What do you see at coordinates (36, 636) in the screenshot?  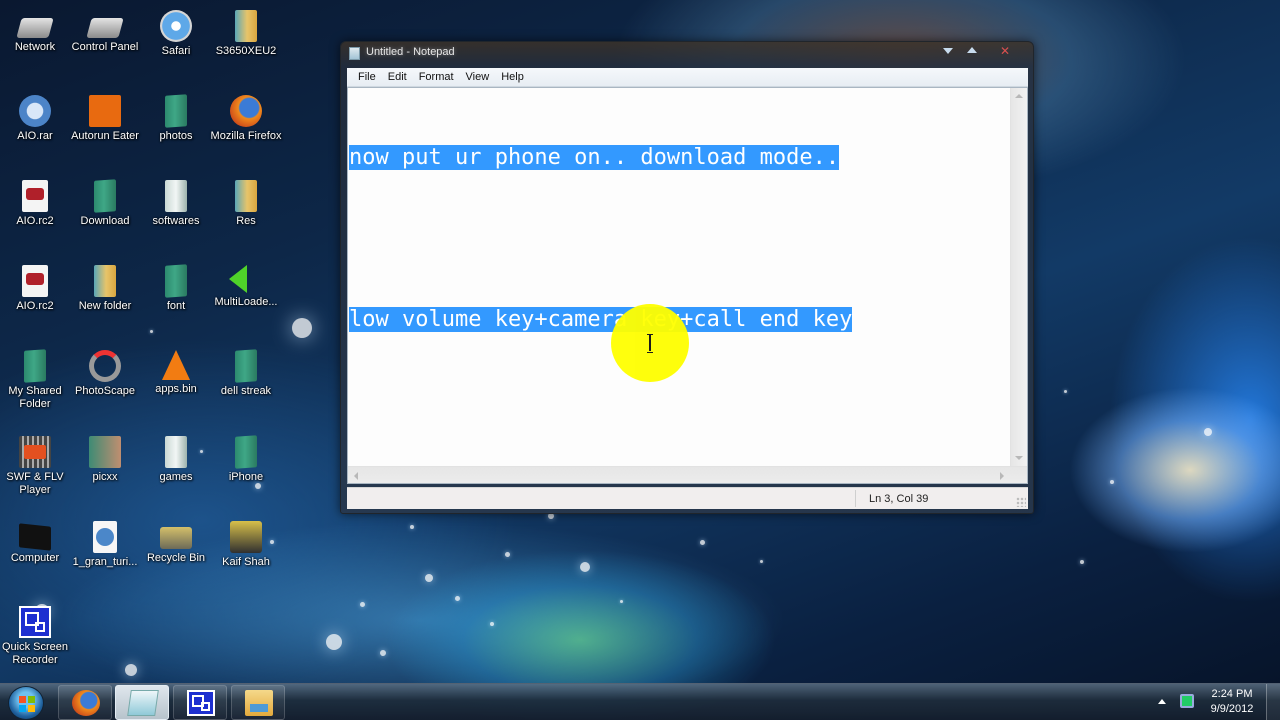 I see `desktop-icon: Quick Screen Recorder` at bounding box center [36, 636].